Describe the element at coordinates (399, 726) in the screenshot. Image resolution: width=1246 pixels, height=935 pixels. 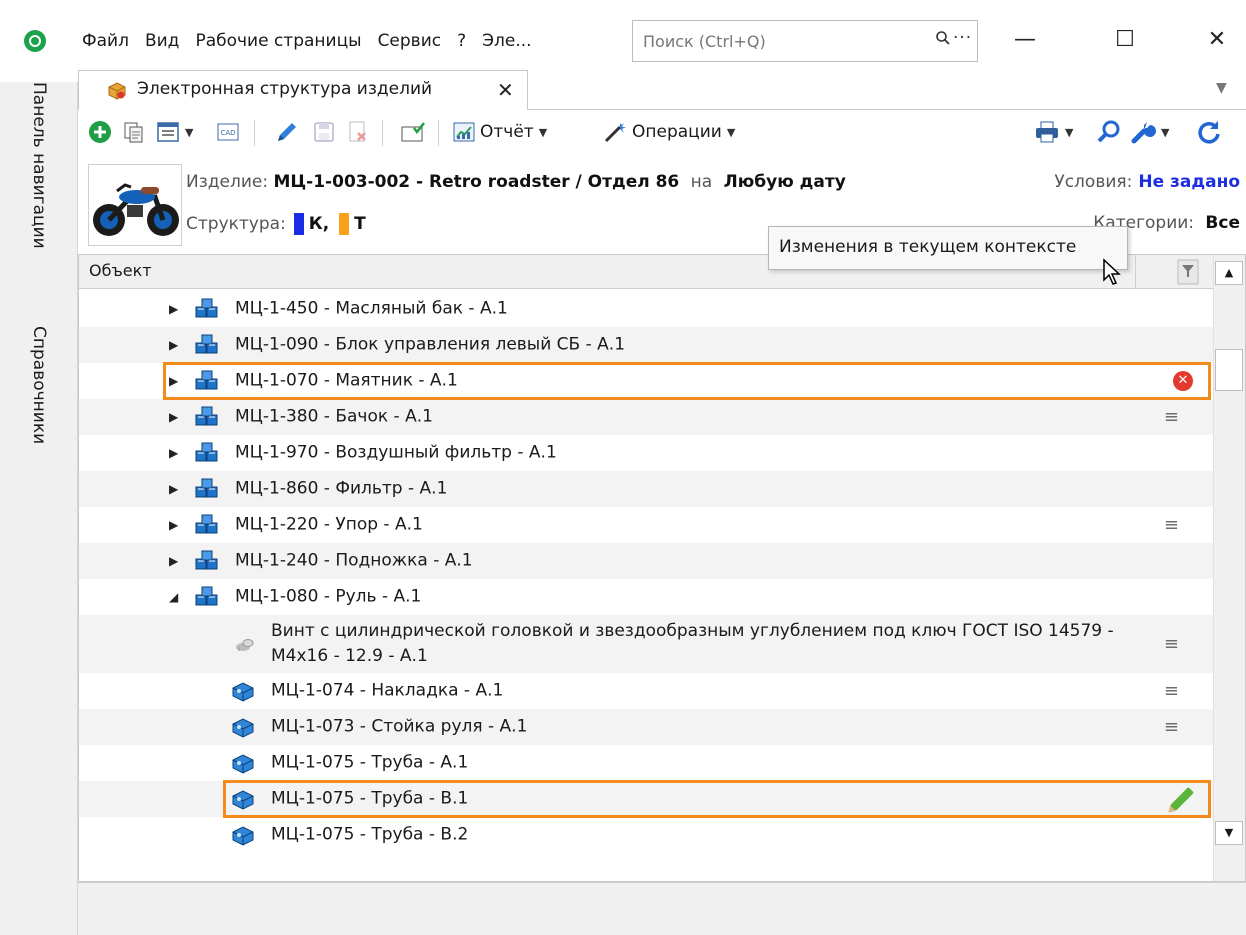
I see `row-label: МЦ-1-073 - Стойка руля - А.1` at that location.